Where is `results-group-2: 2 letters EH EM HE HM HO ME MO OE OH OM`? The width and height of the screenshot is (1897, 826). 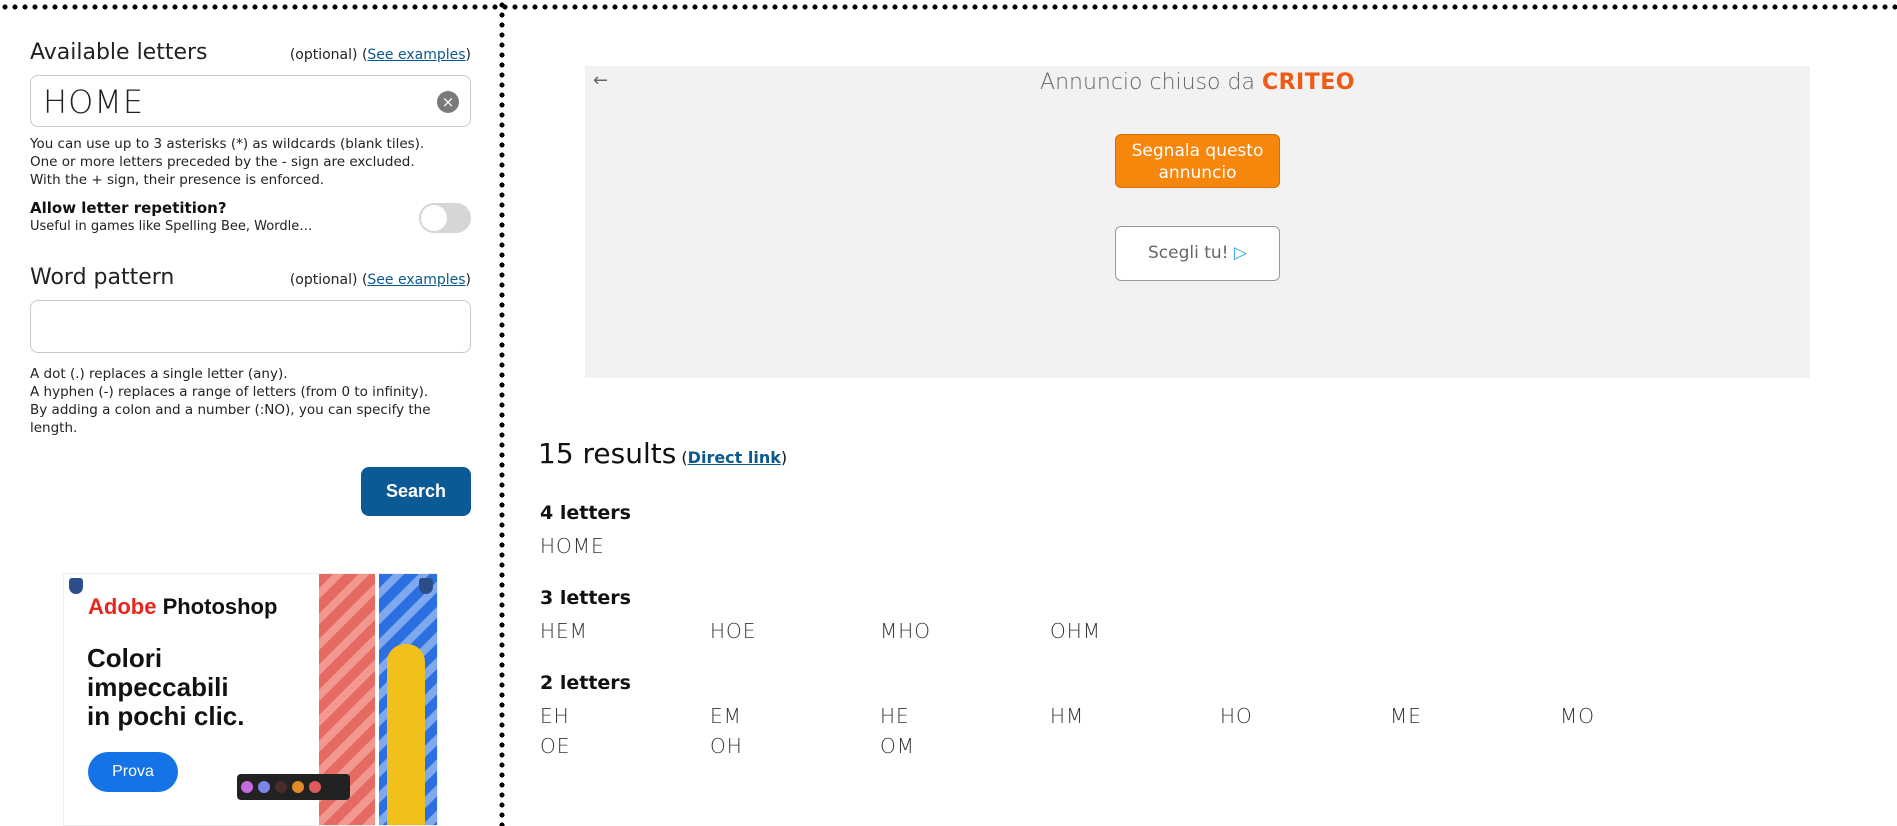 results-group-2: 2 letters EH EM HE HM HO ME MO OE OH OM is located at coordinates (1135, 715).